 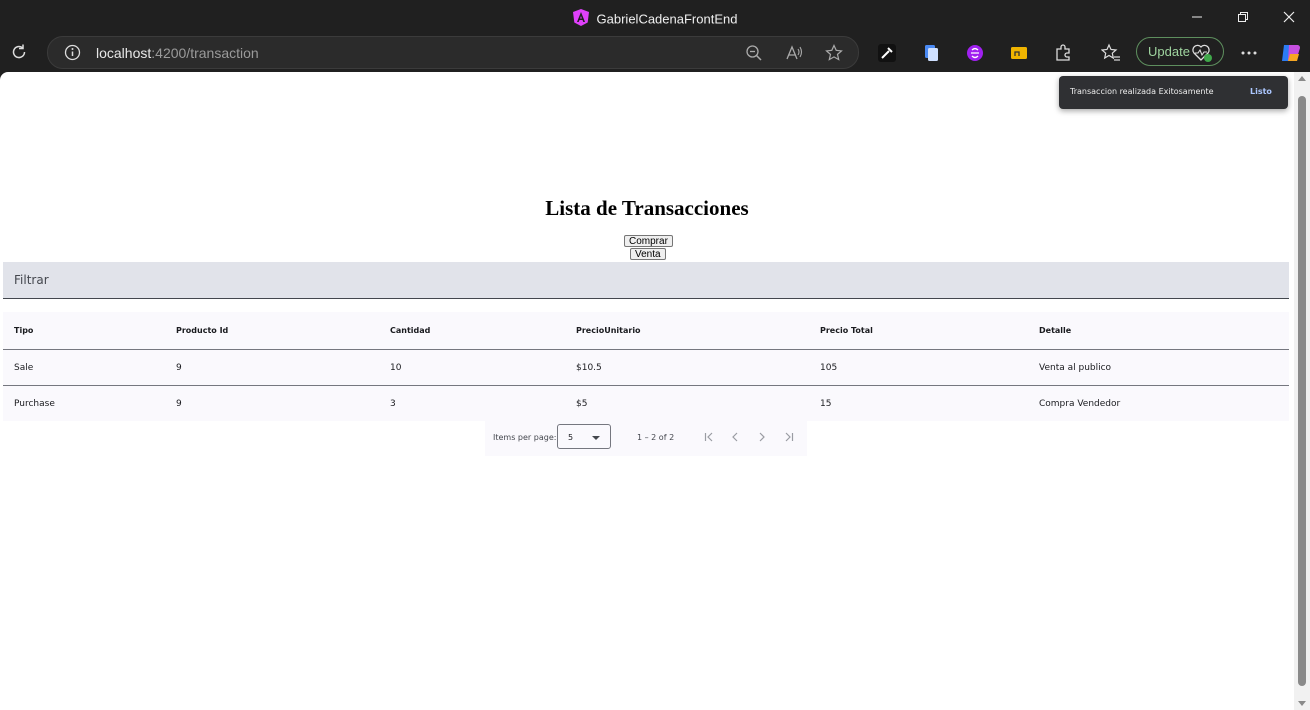 I want to click on first-page-icon, so click(x=709, y=437).